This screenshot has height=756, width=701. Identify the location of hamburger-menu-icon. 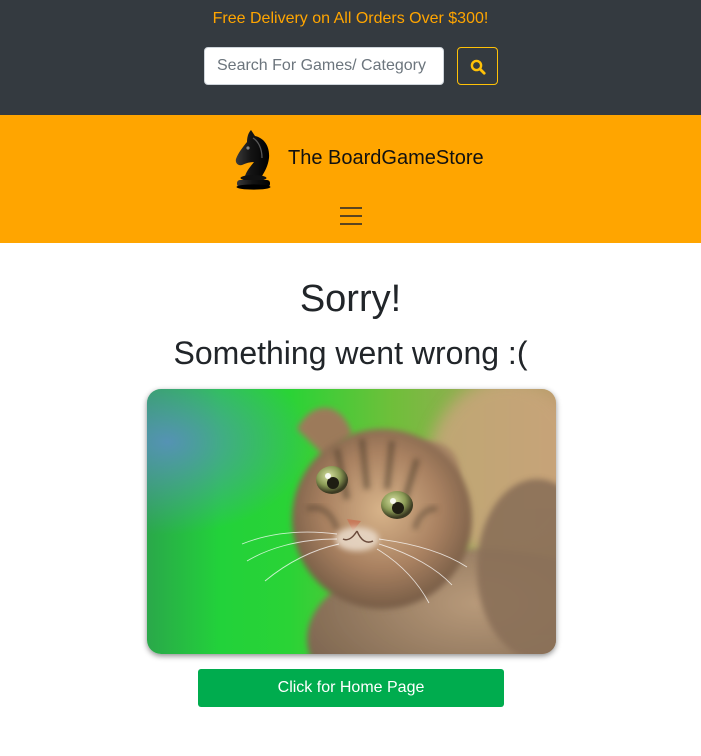
(351, 216).